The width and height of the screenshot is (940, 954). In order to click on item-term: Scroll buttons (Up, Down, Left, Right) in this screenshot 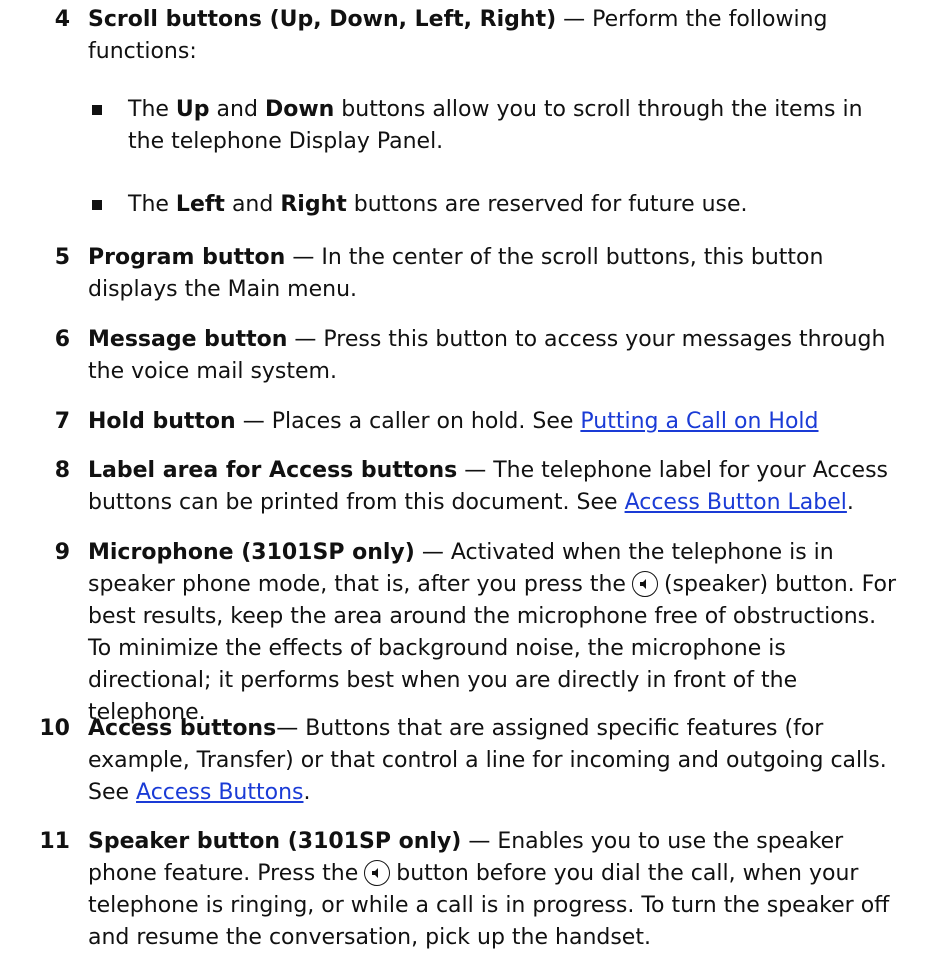, I will do `click(322, 19)`.